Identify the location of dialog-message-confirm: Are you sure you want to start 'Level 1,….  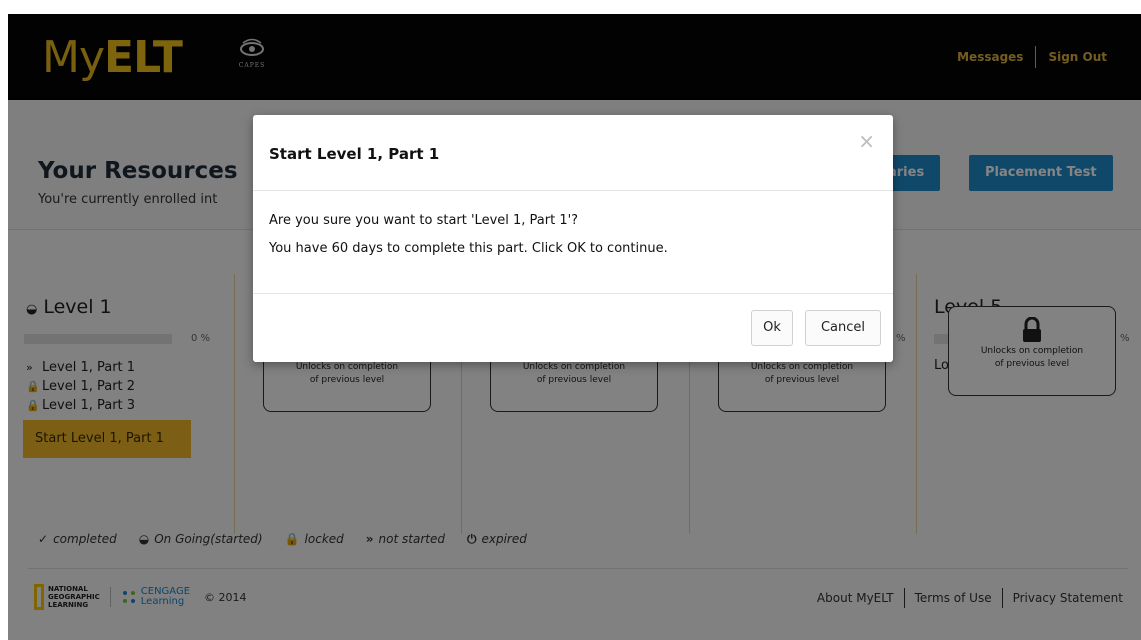
(424, 220).